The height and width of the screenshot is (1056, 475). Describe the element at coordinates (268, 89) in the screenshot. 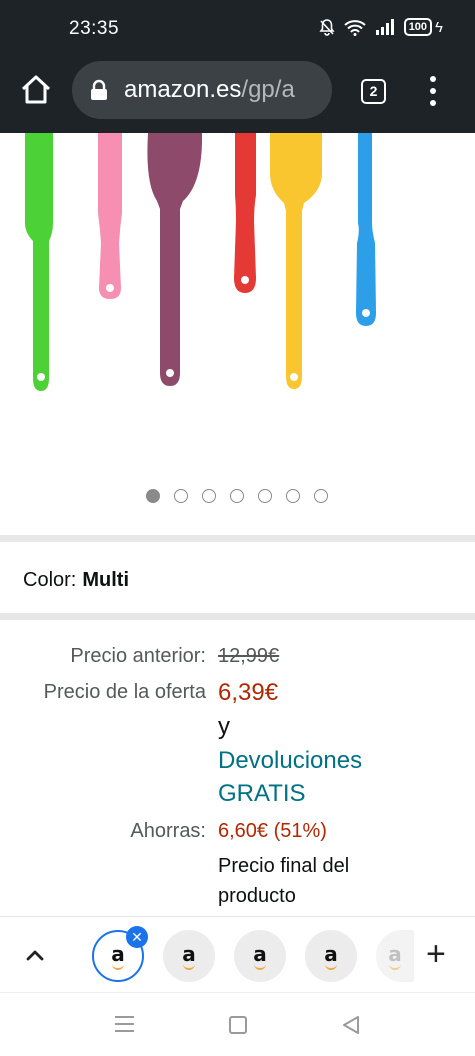

I see `url-path: /gp/a` at that location.